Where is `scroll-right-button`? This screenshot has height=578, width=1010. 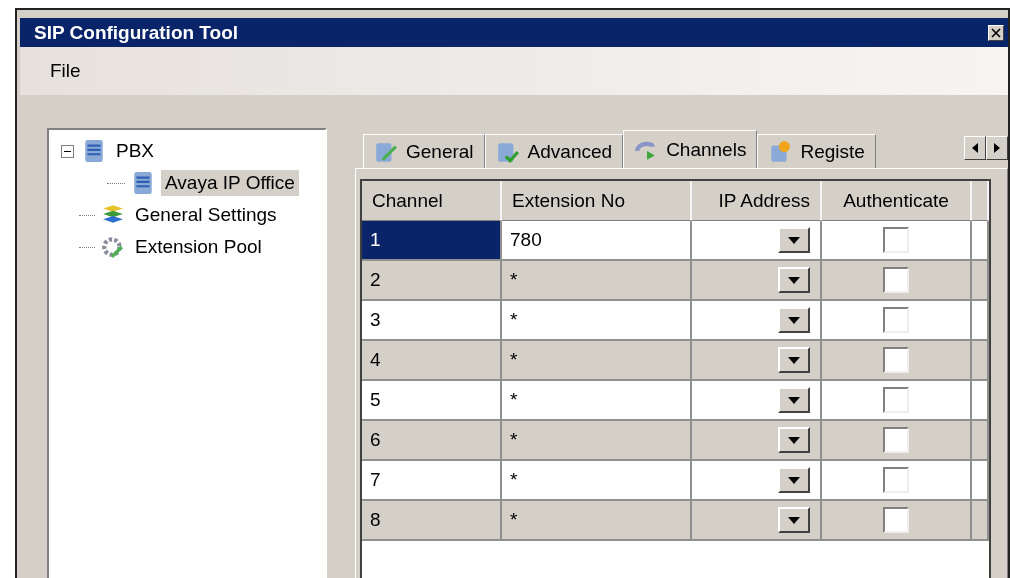
scroll-right-button is located at coordinates (997, 148).